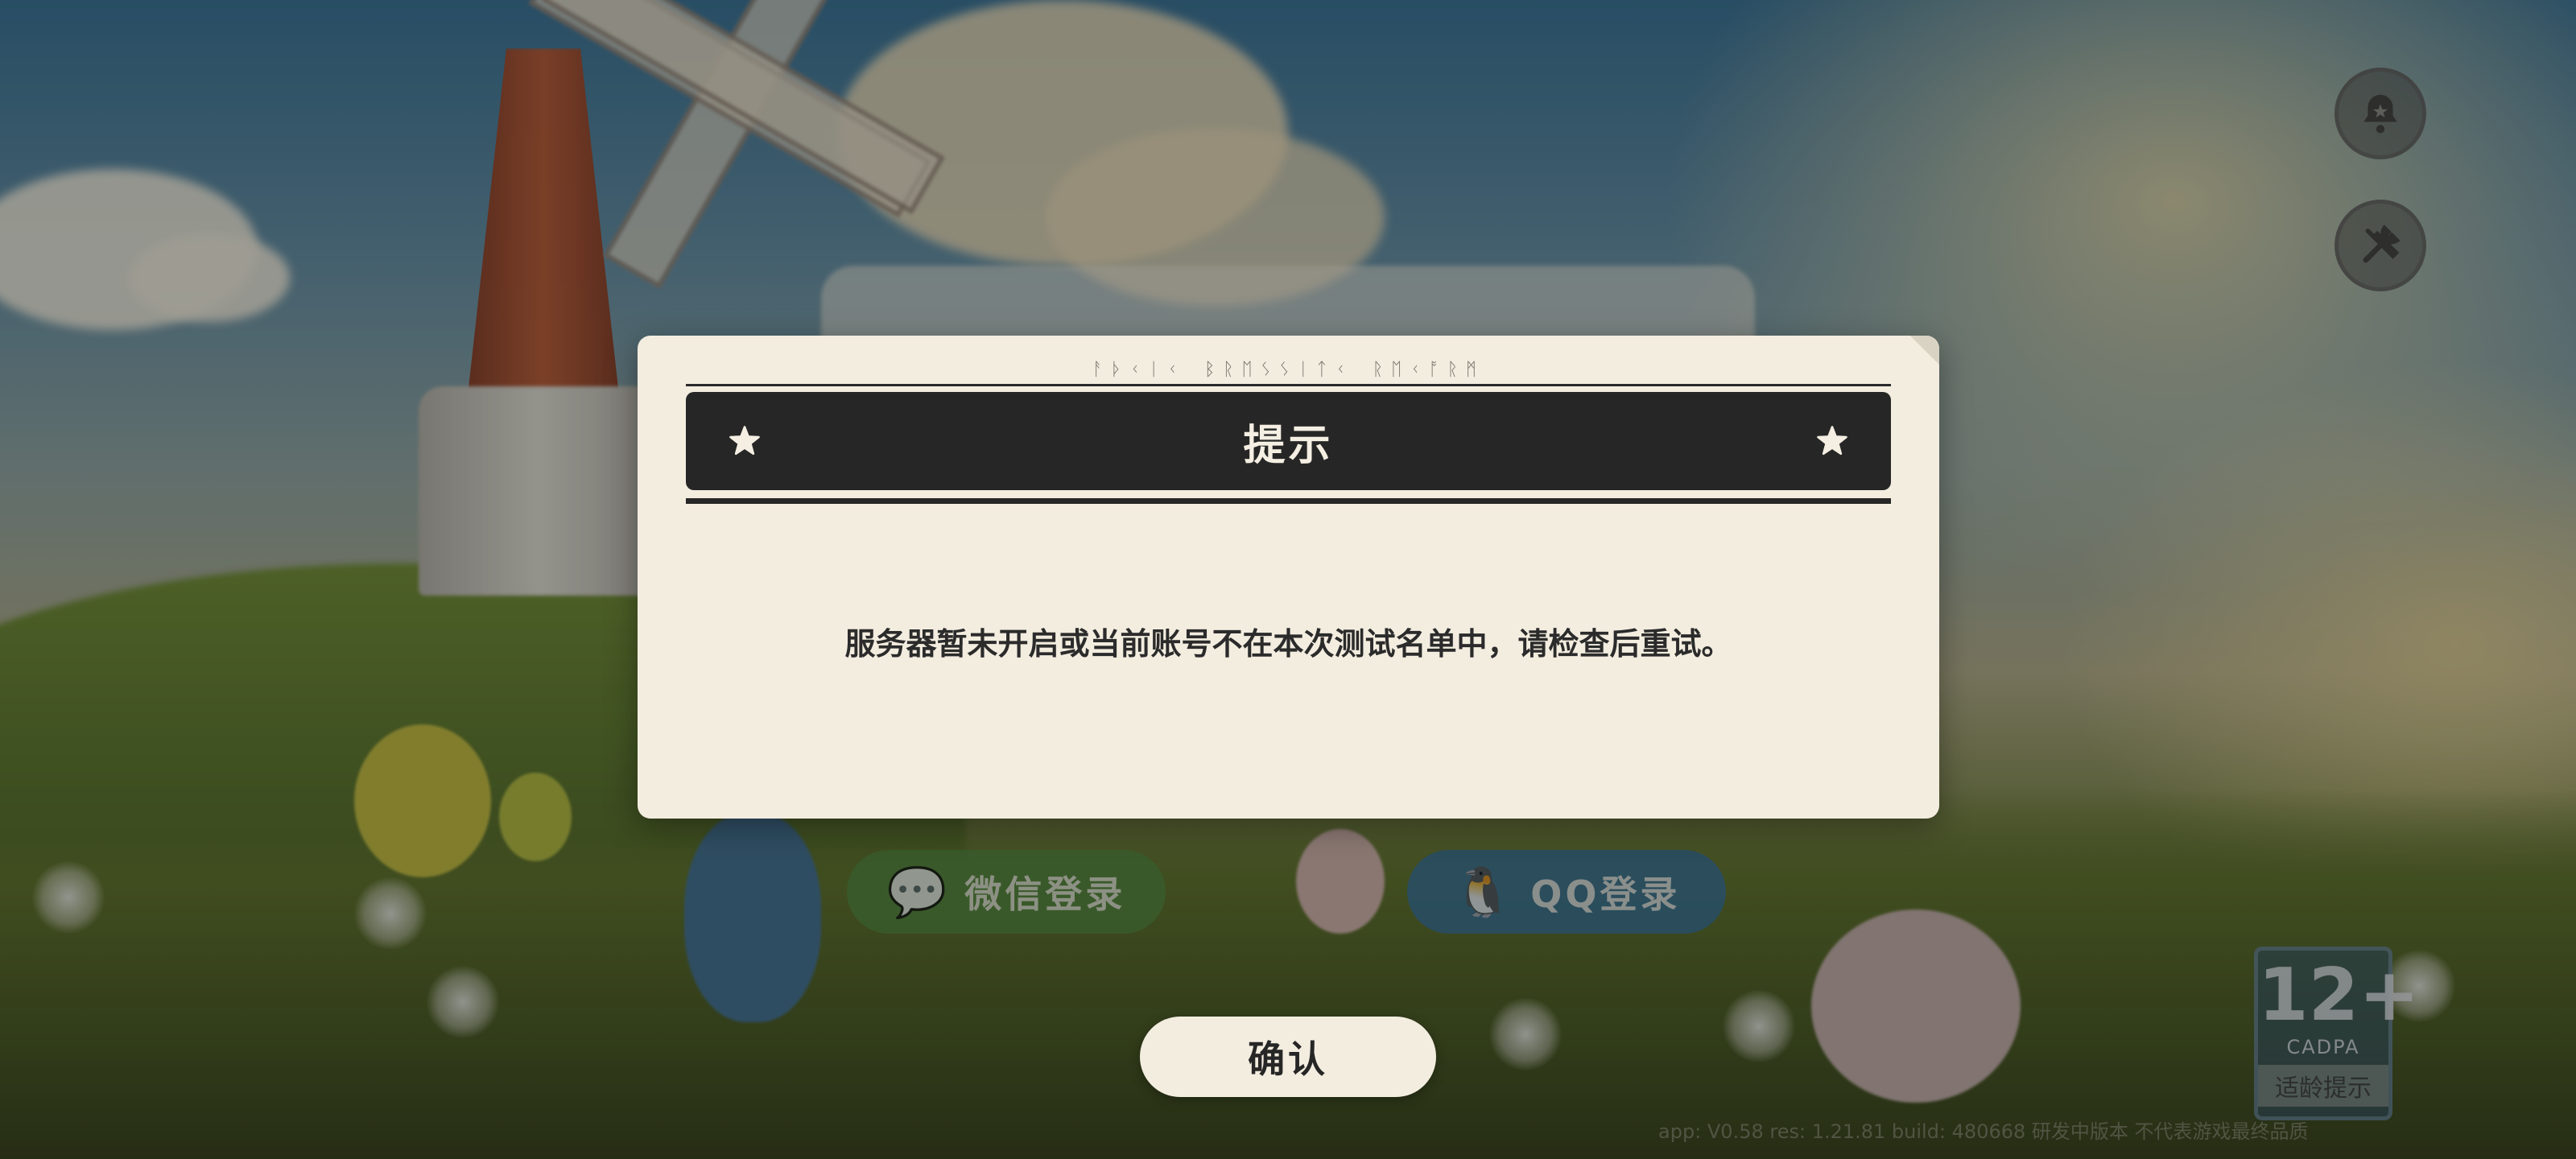 The height and width of the screenshot is (1159, 2576). What do you see at coordinates (1288, 644) in the screenshot?
I see `dialog-message: 服务器暂未开启或当前账号不在本次测试名单中，请检查后重试。` at bounding box center [1288, 644].